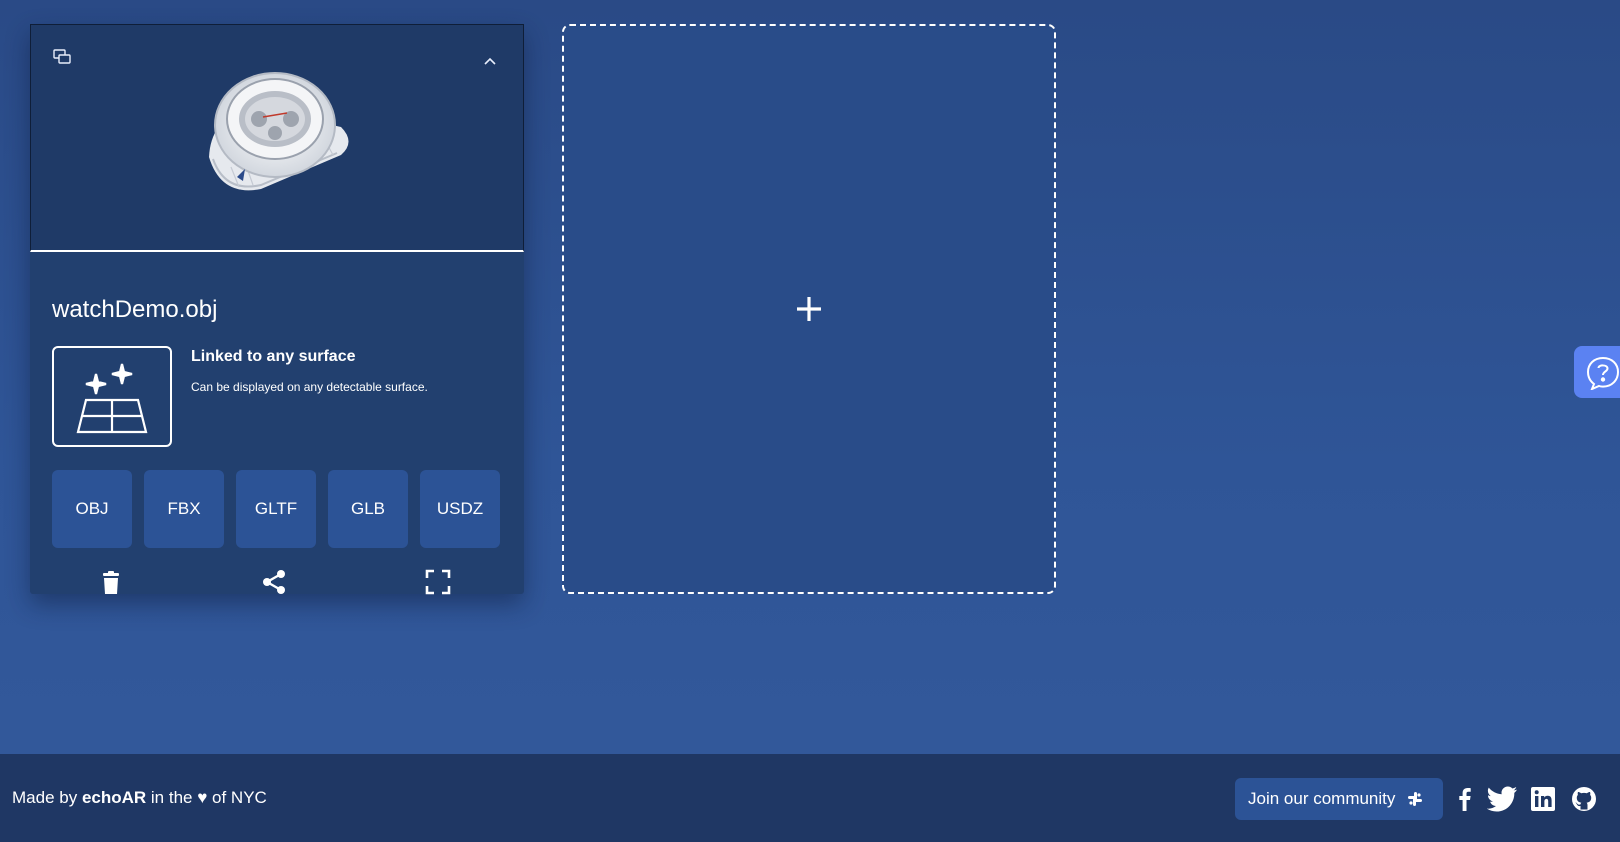 This screenshot has width=1620, height=842. What do you see at coordinates (1465, 799) in the screenshot?
I see `facebook-icon` at bounding box center [1465, 799].